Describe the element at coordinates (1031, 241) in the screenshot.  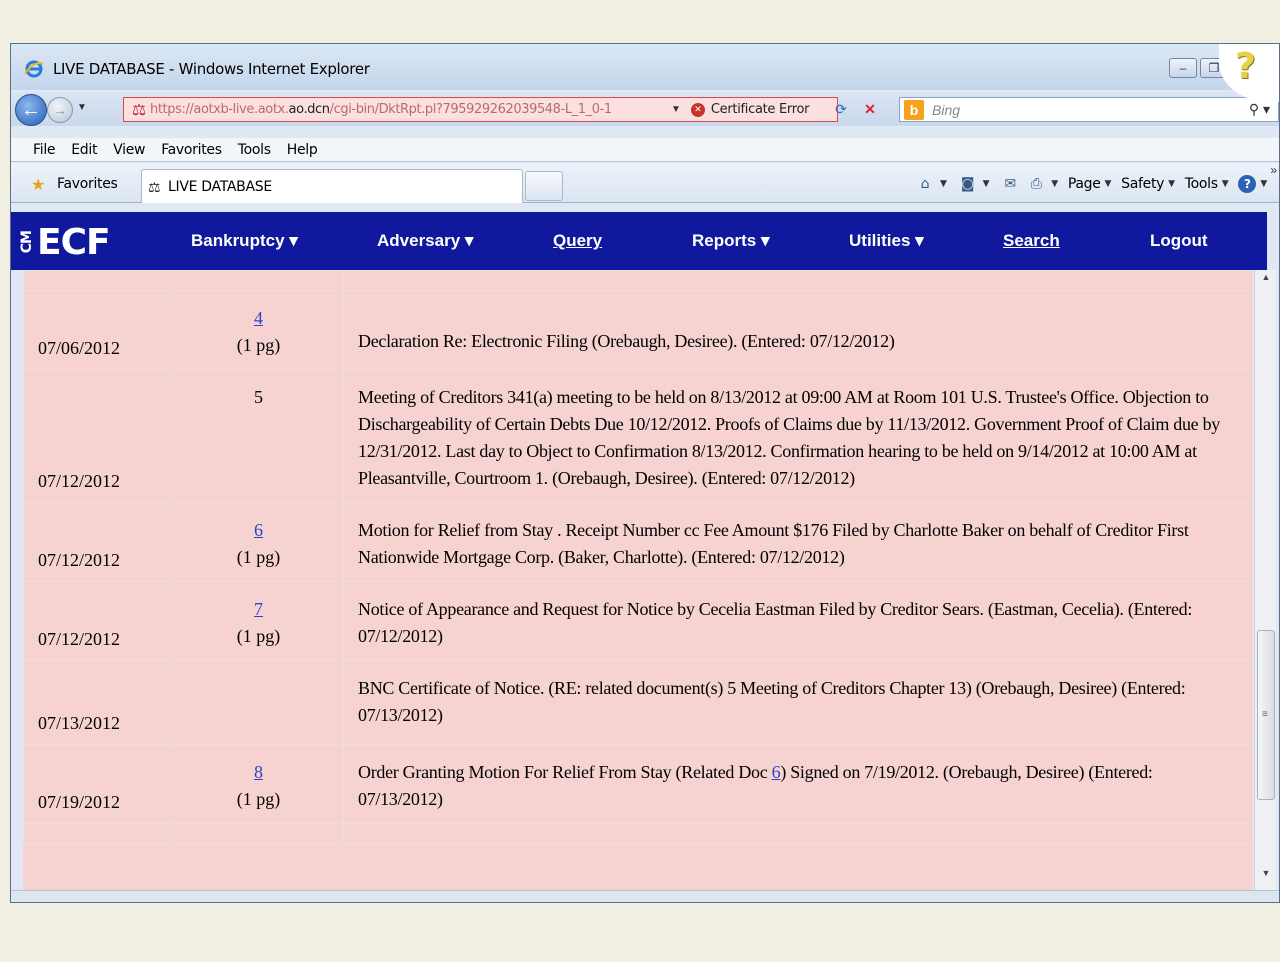
I see `nav-search: Search` at that location.